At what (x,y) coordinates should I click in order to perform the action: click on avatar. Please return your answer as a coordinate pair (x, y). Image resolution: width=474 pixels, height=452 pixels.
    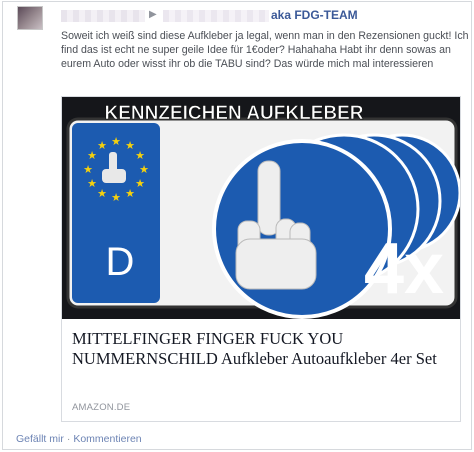
    Looking at the image, I should click on (30, 18).